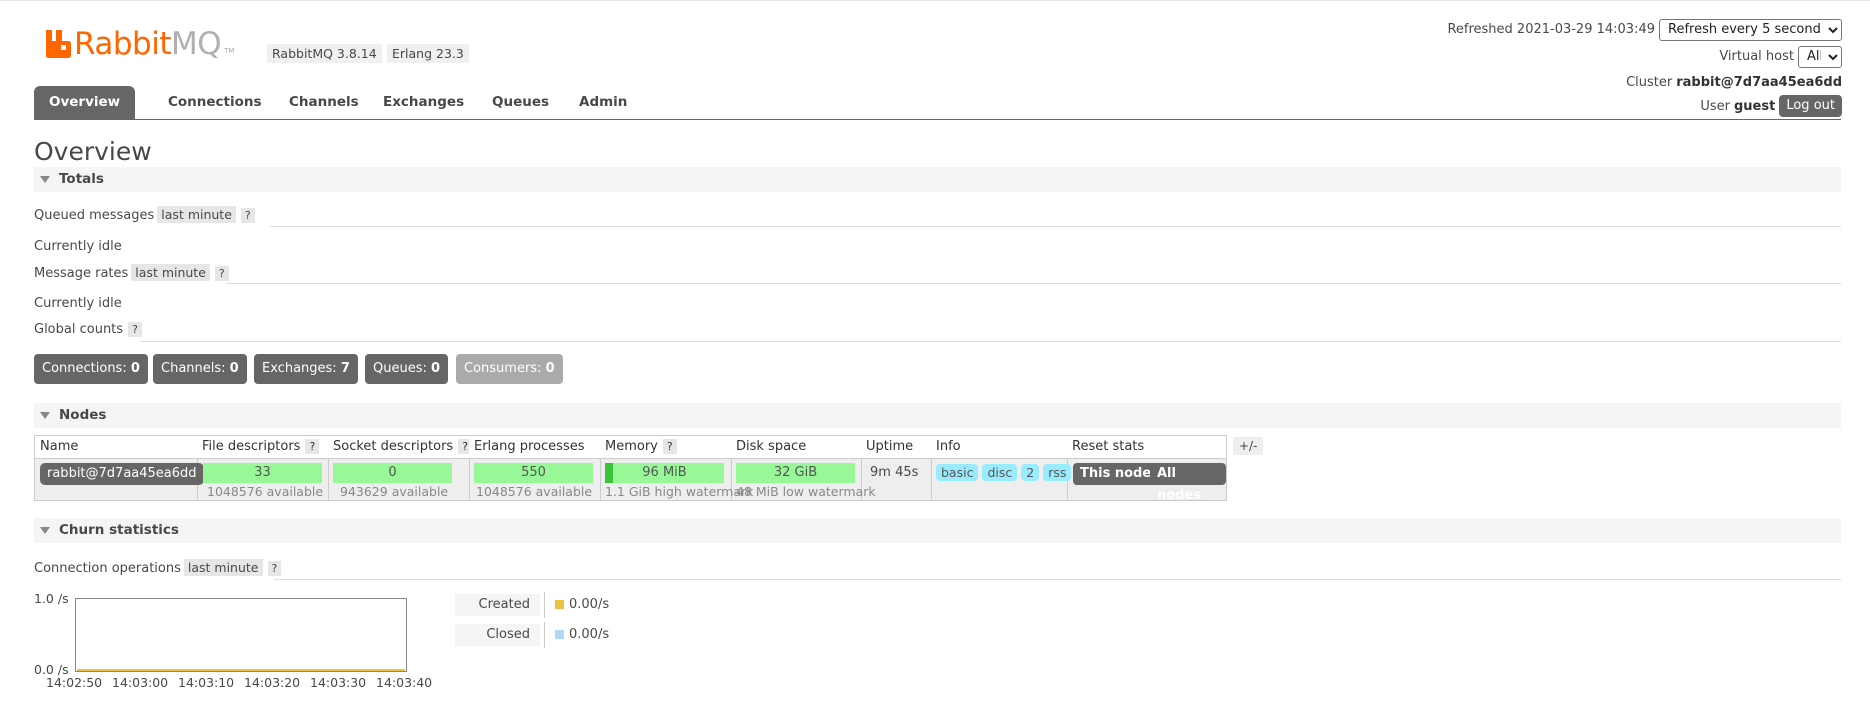  I want to click on info-tag-basic: basic, so click(957, 472).